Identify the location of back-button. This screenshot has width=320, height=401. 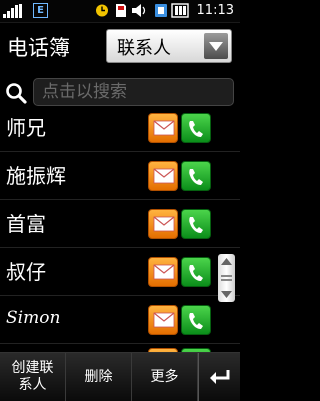
(219, 377).